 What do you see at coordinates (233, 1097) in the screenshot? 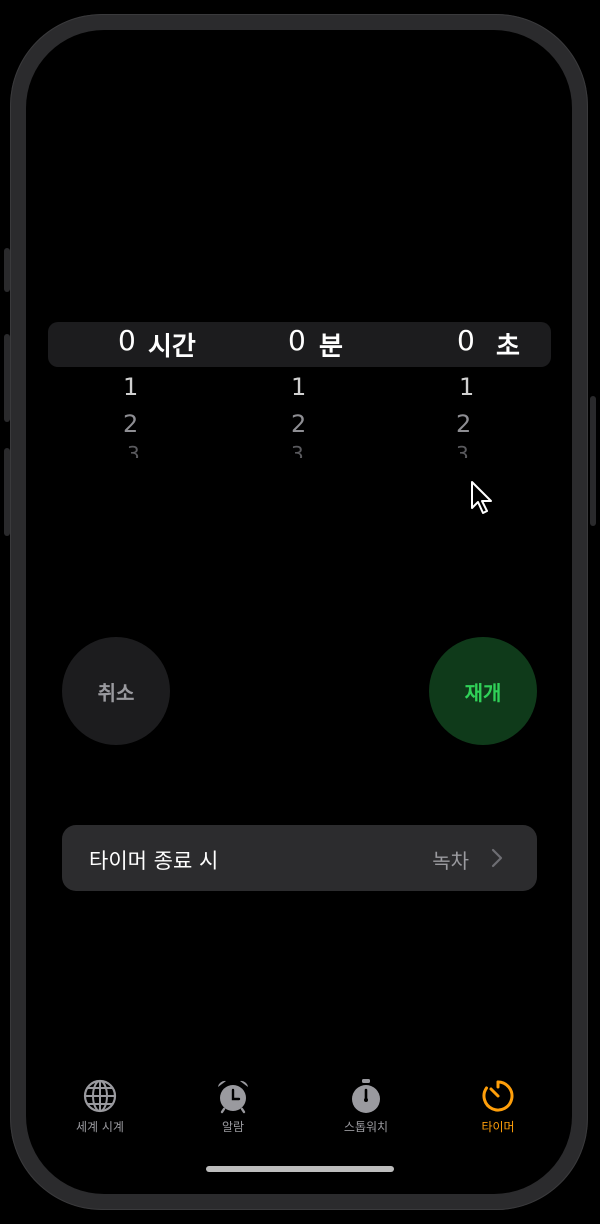
I see `alarm-clock-icon` at bounding box center [233, 1097].